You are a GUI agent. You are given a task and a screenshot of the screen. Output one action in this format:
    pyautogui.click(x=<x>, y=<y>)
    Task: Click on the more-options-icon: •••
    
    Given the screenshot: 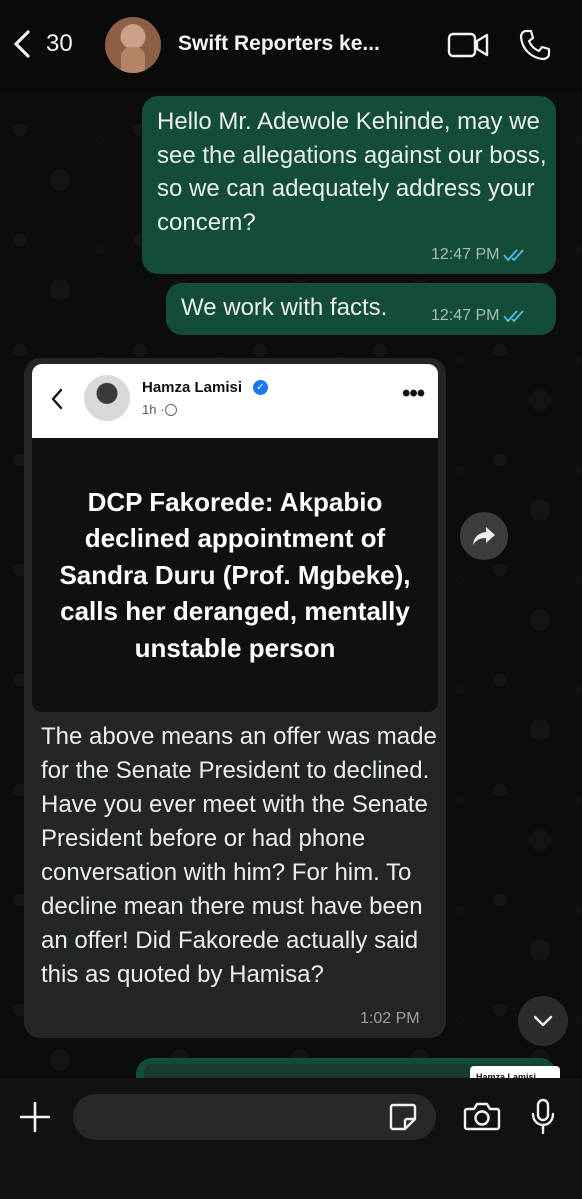 What is the action you would take?
    pyautogui.click(x=413, y=393)
    